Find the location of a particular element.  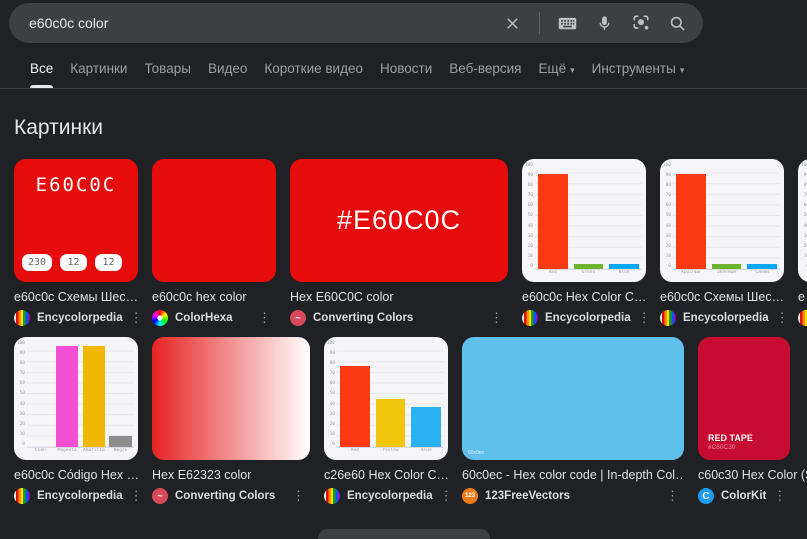

tab-tools: Инструменты ▾ is located at coordinates (638, 74).